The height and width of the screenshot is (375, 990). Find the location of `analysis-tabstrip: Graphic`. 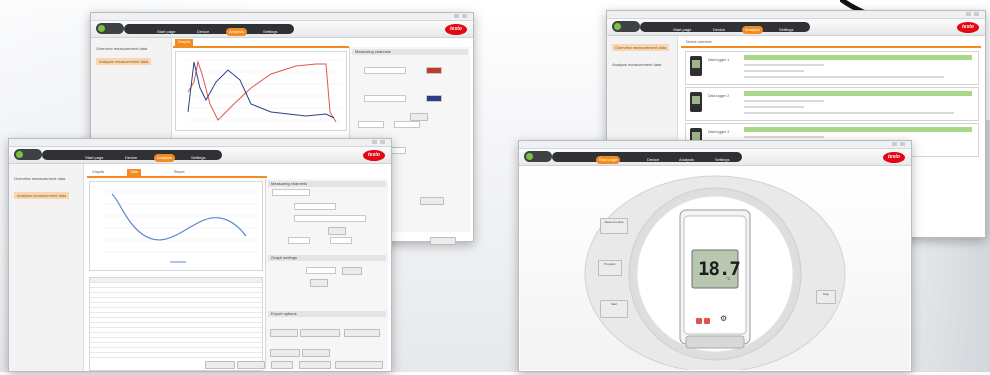

analysis-tabstrip: Graphic is located at coordinates (261, 43).